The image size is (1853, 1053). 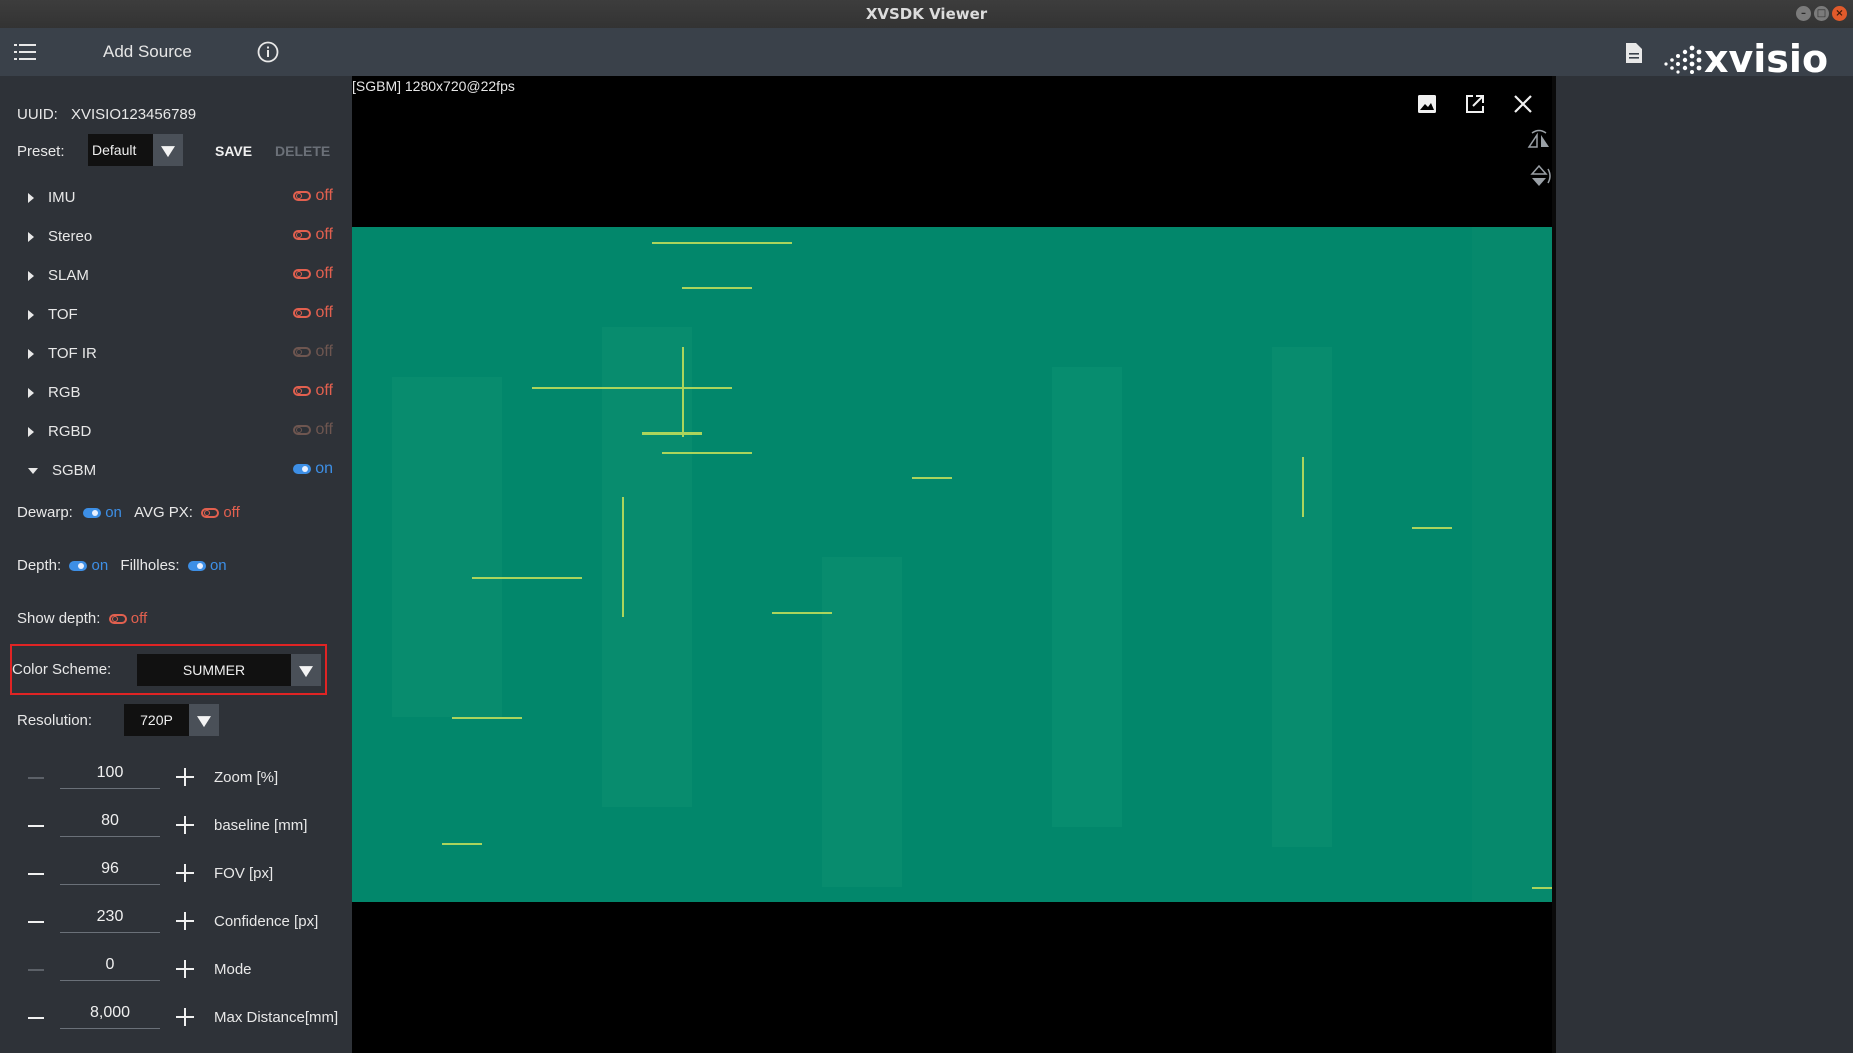 What do you see at coordinates (74, 470) in the screenshot?
I see `module-name: SGBM` at bounding box center [74, 470].